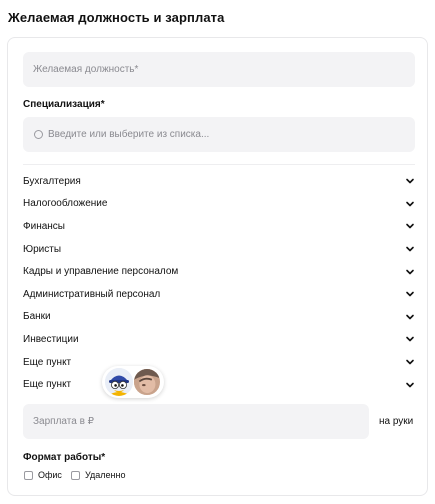 This screenshot has width=435, height=504. I want to click on specialization-item-label: Кадры и управление персоналом, so click(101, 272).